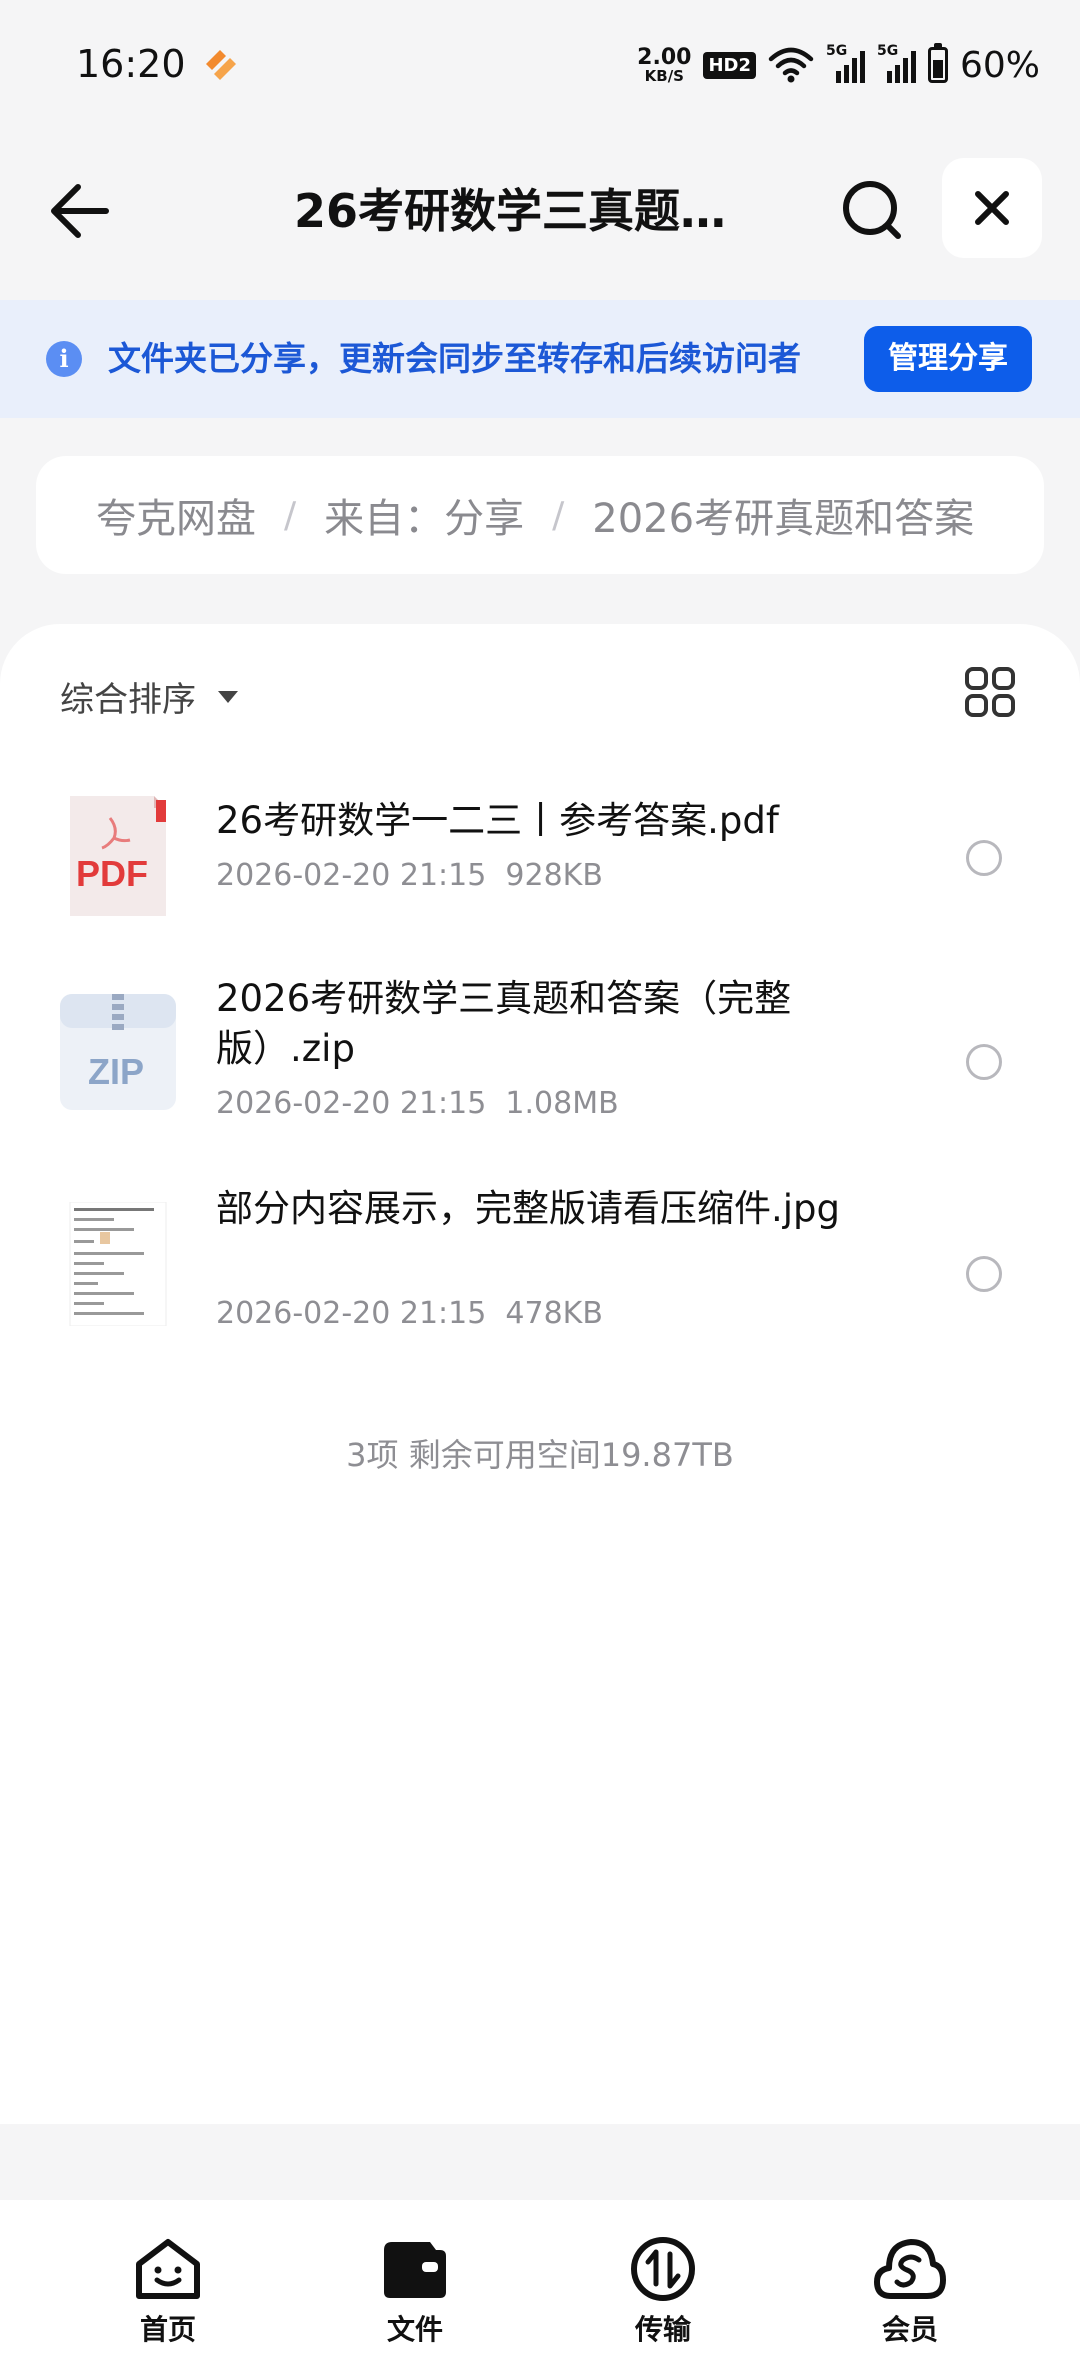  I want to click on breadcrumb-item-current: 2026考研真题和答案, so click(783, 515).